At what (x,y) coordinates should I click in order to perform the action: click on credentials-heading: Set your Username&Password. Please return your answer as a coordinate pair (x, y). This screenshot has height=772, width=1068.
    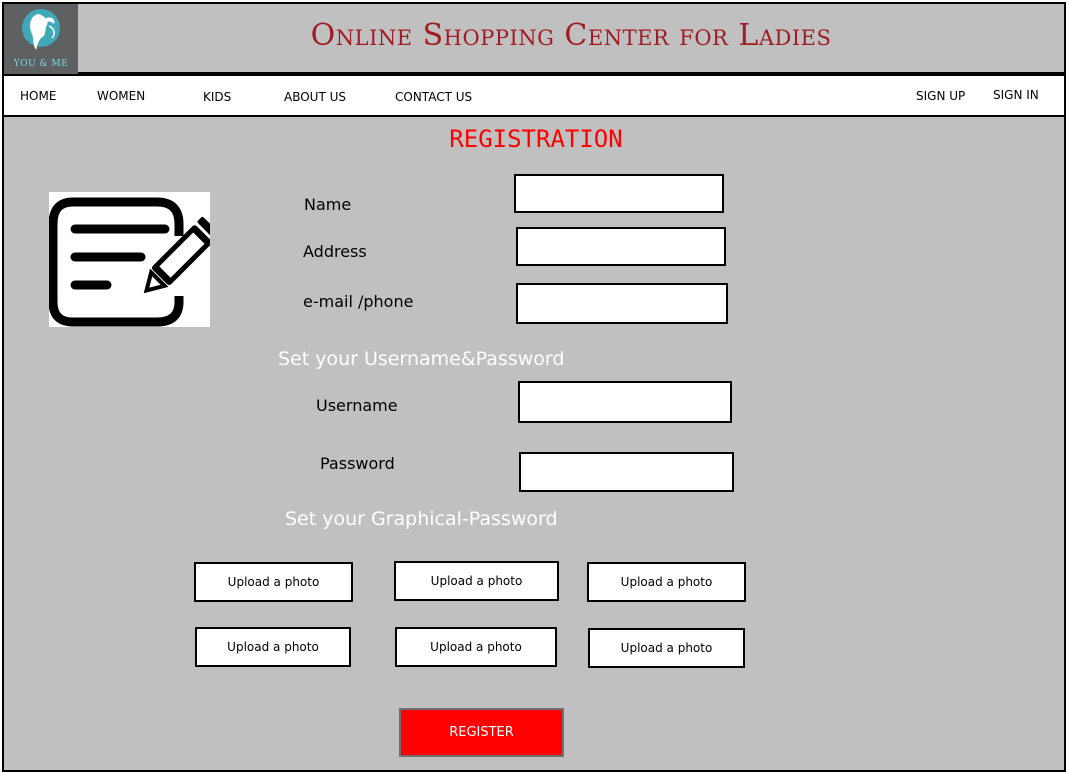
    Looking at the image, I should click on (421, 359).